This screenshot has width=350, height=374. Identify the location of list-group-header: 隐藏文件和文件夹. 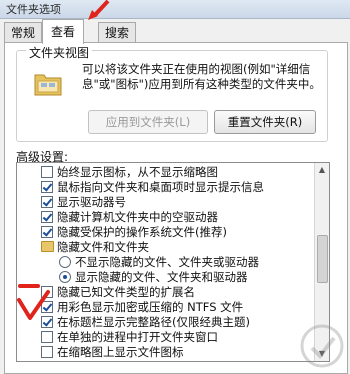
(167, 247).